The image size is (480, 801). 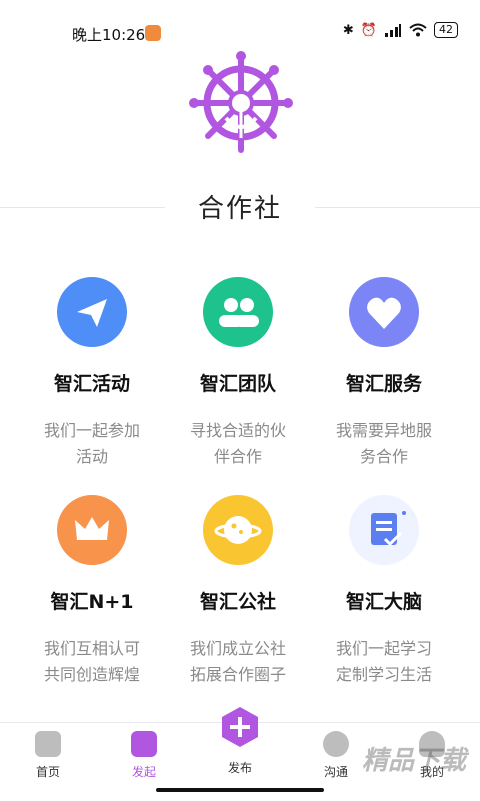 What do you see at coordinates (237, 384) in the screenshot?
I see `card-title: 智汇团队` at bounding box center [237, 384].